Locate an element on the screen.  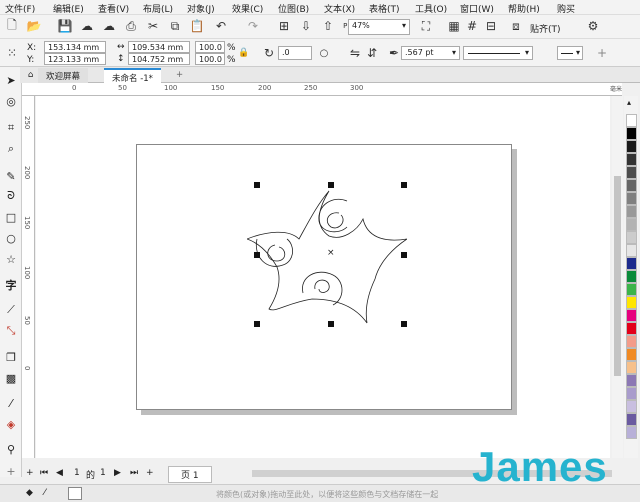
menu-file: 文件(F) is located at coordinates (20, 8).